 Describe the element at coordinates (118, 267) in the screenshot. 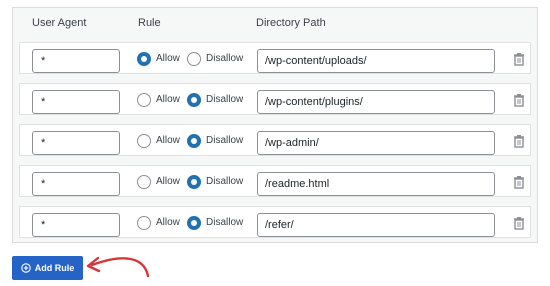

I see `annotation-arrow-icon` at that location.